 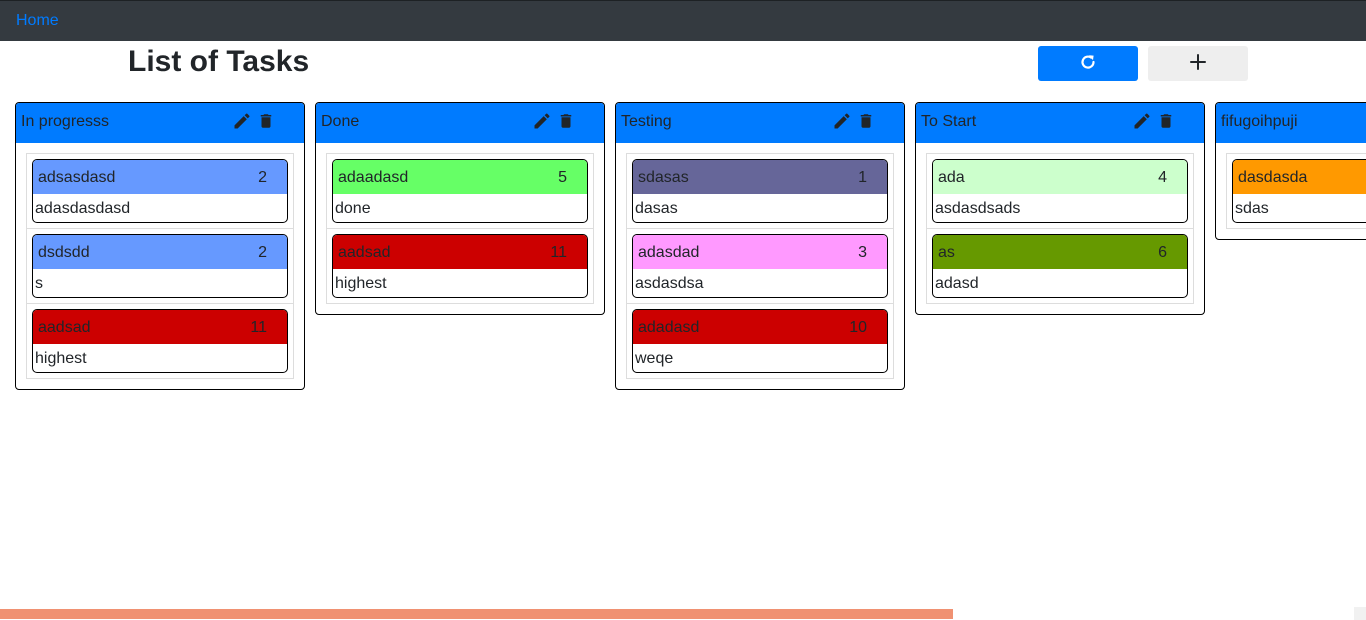 I want to click on card-title: adadasd, so click(x=669, y=327).